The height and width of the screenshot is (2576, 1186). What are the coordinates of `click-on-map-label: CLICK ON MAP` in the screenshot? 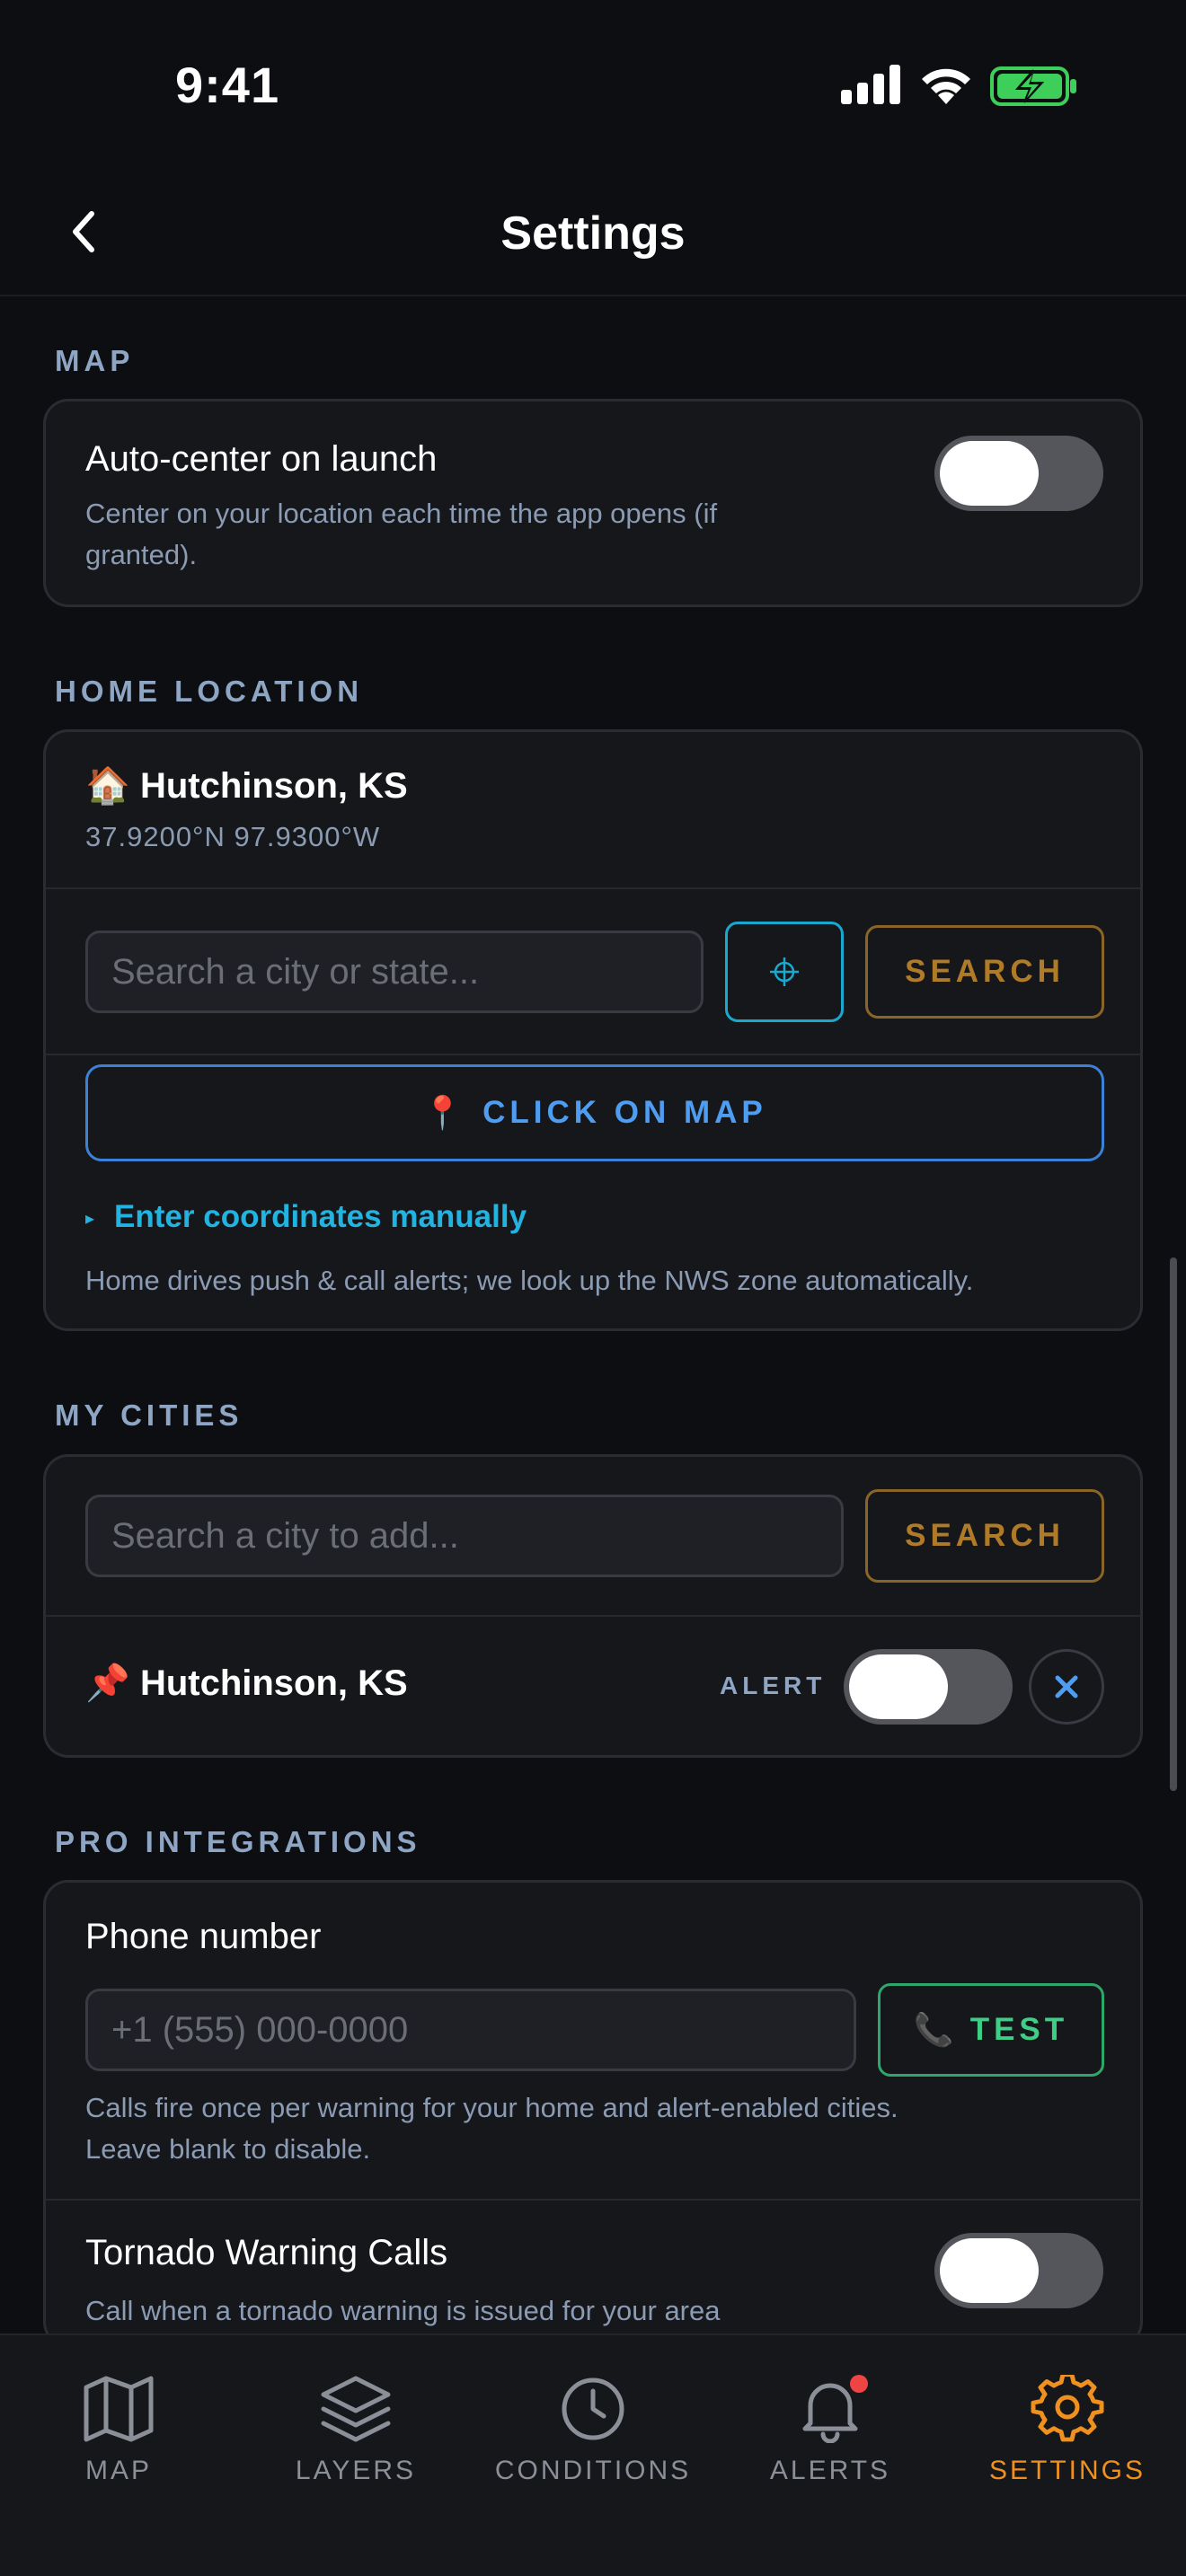 It's located at (624, 1112).